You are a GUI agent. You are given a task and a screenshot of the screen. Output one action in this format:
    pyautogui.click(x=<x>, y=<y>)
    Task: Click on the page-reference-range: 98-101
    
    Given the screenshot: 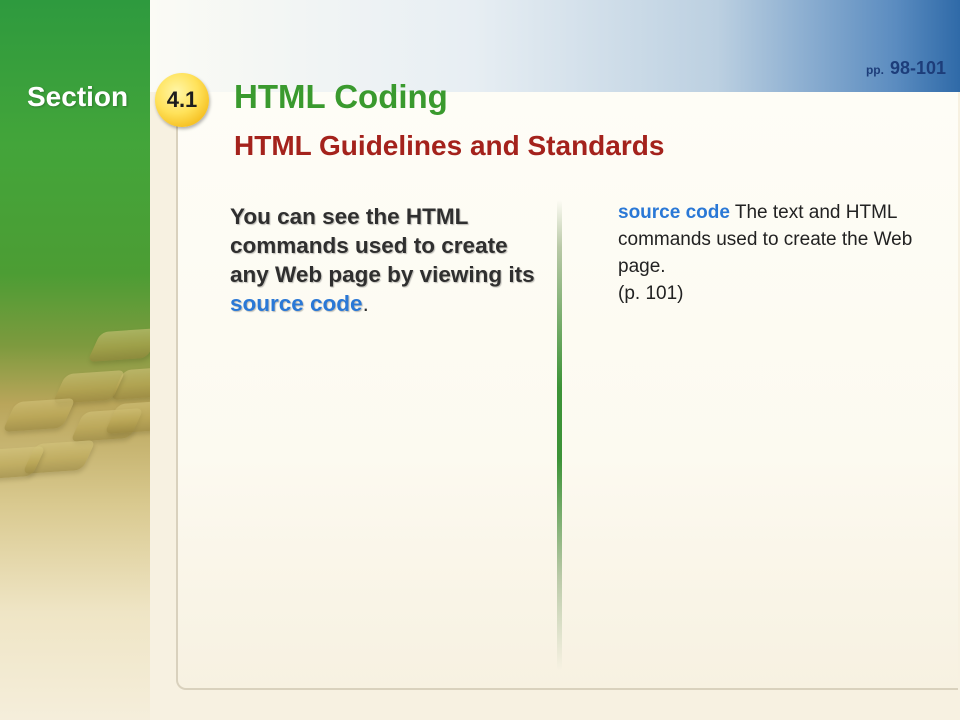 What is the action you would take?
    pyautogui.click(x=917, y=68)
    